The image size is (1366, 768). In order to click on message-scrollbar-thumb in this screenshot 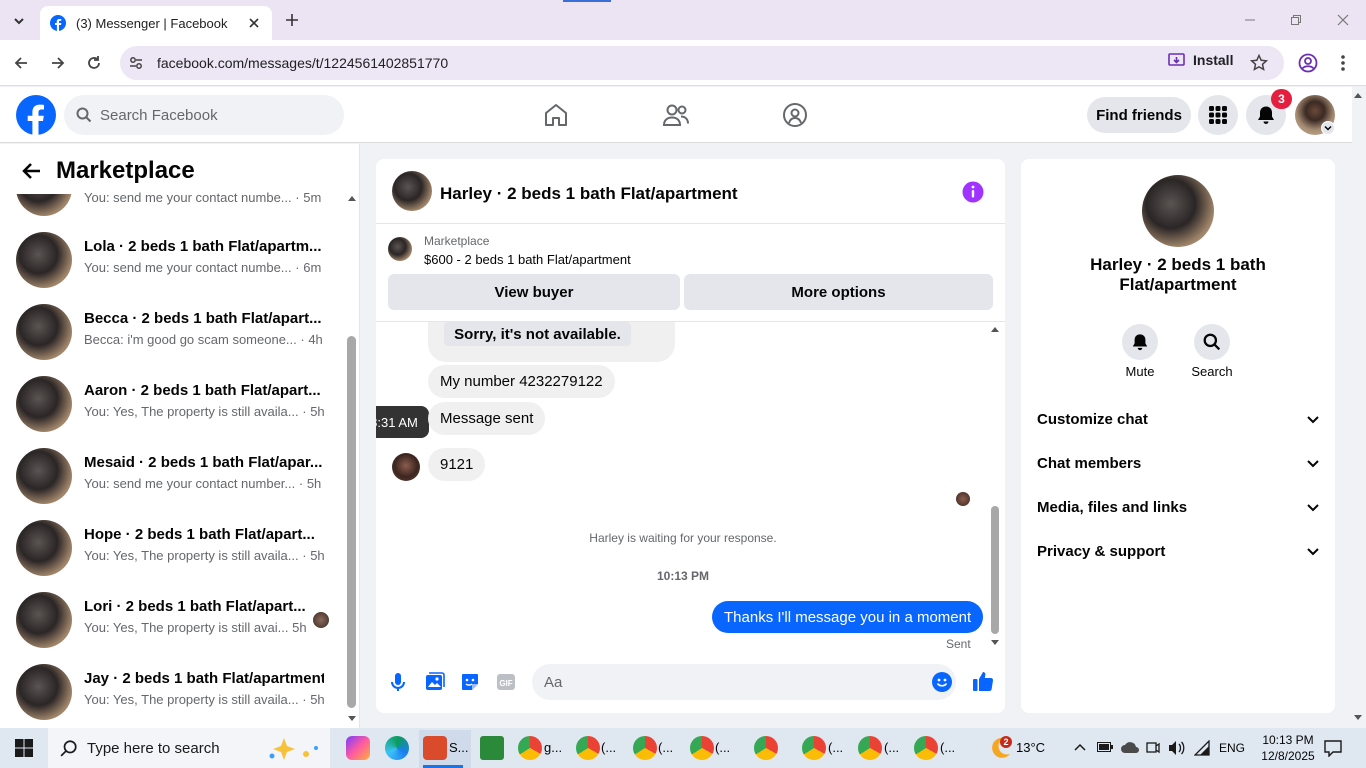, I will do `click(995, 570)`.